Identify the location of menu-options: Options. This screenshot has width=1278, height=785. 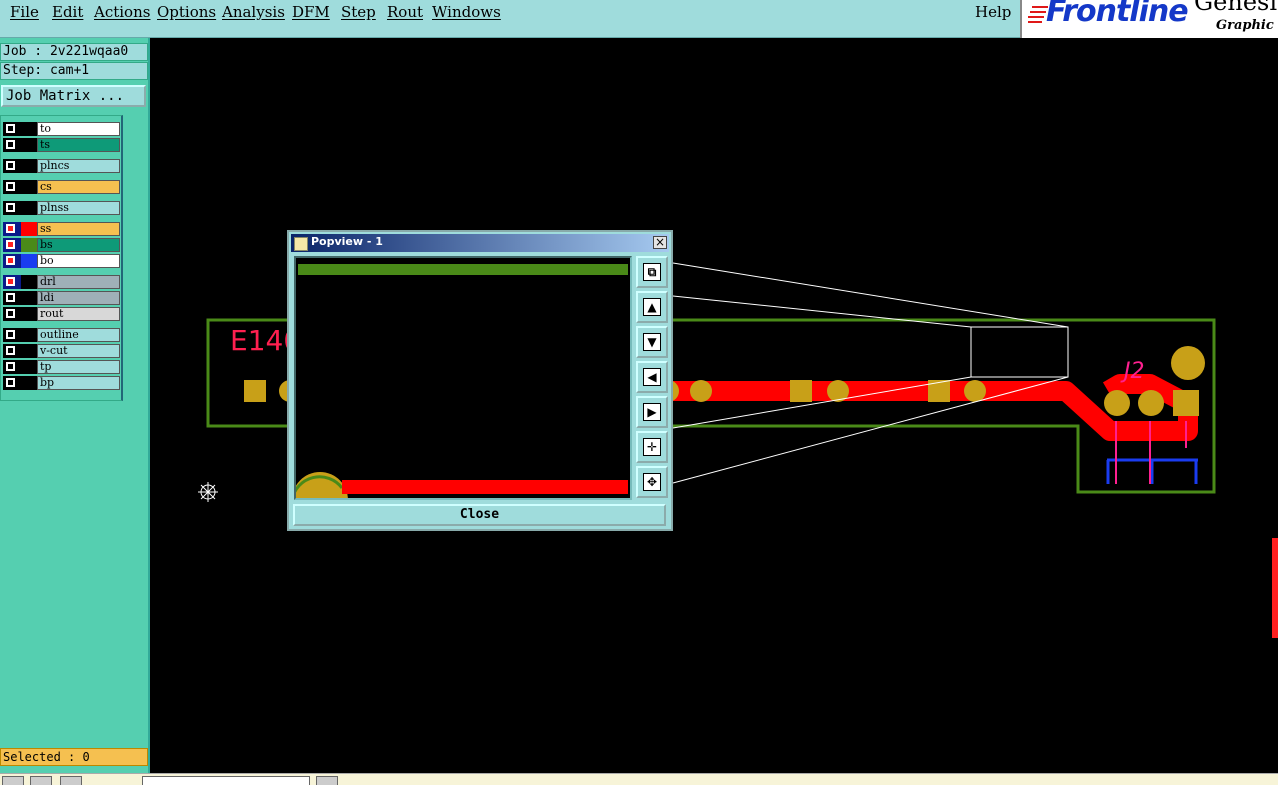
(186, 12).